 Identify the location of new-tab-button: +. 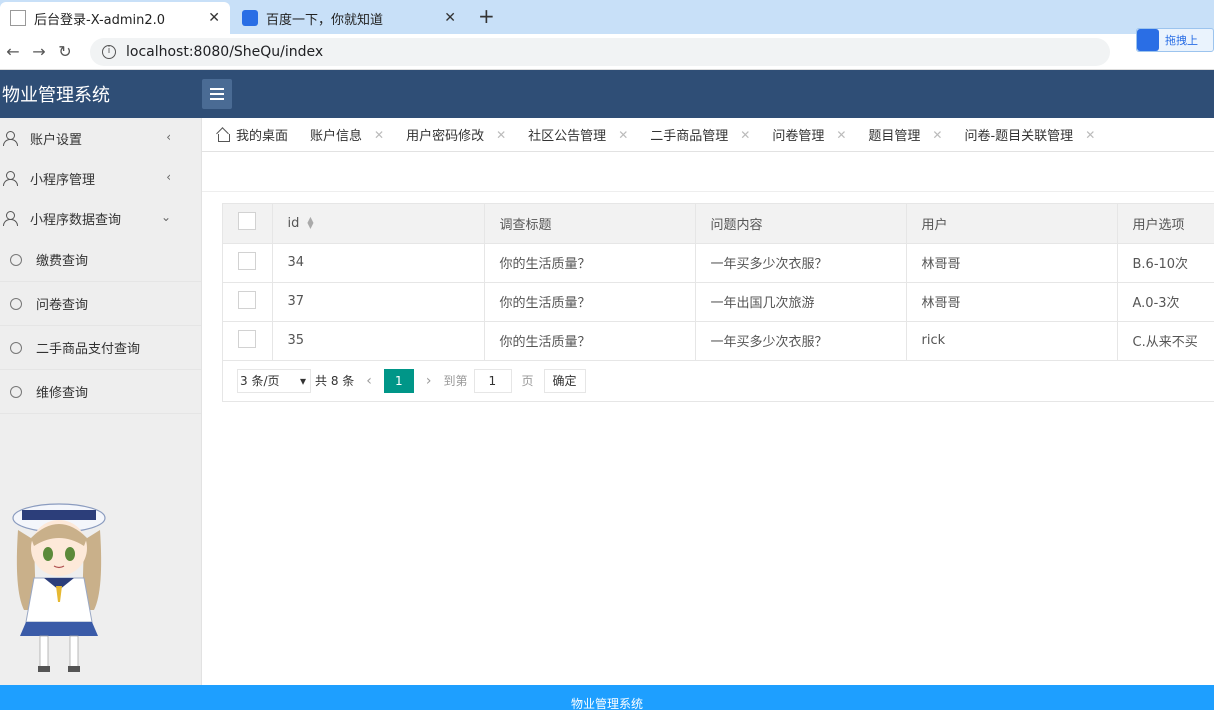
(486, 16).